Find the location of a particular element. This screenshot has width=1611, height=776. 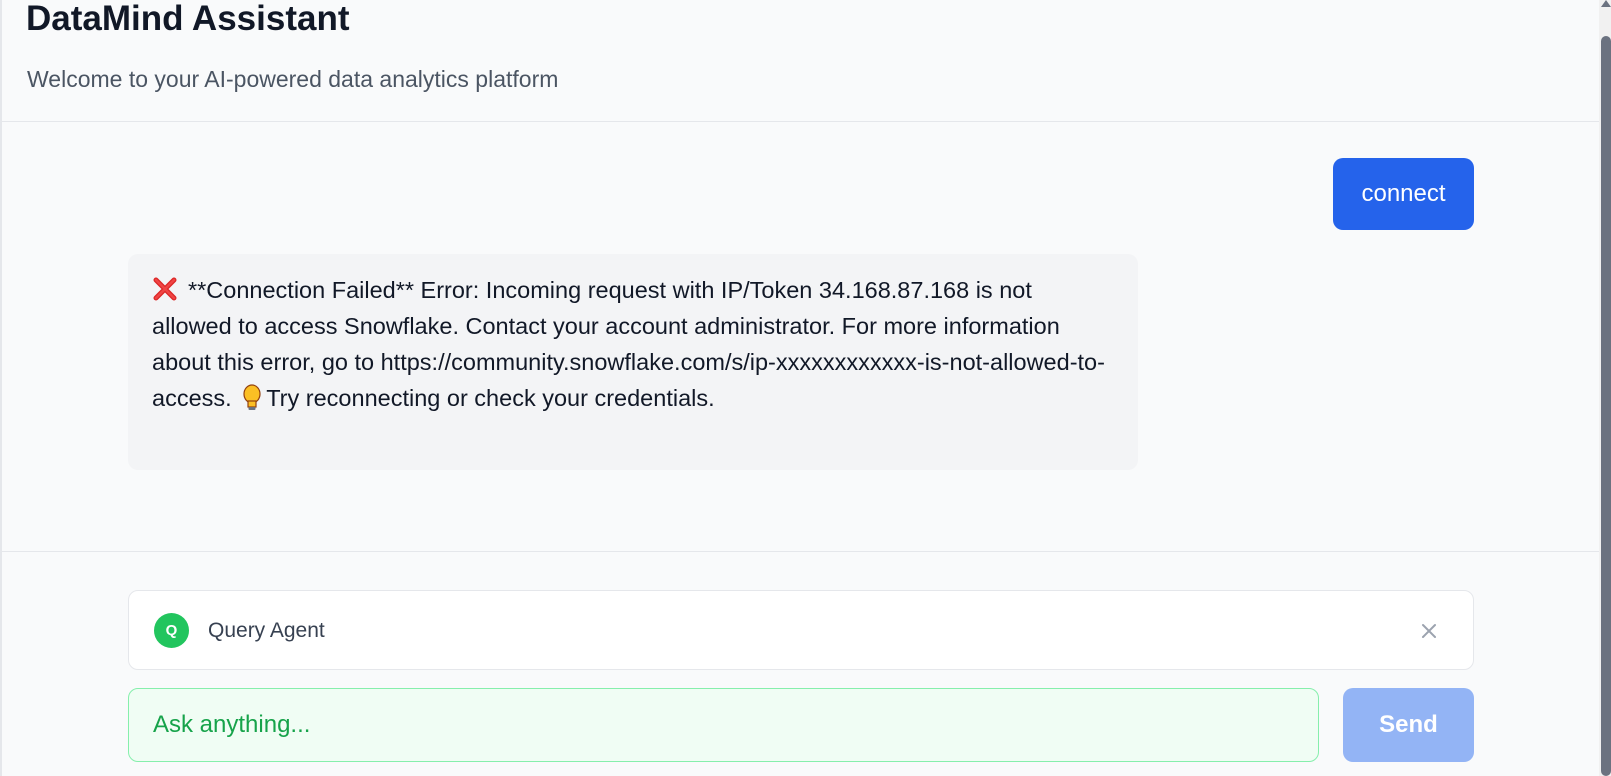

selected-agent-bar: Q Query Agent is located at coordinates (801, 630).